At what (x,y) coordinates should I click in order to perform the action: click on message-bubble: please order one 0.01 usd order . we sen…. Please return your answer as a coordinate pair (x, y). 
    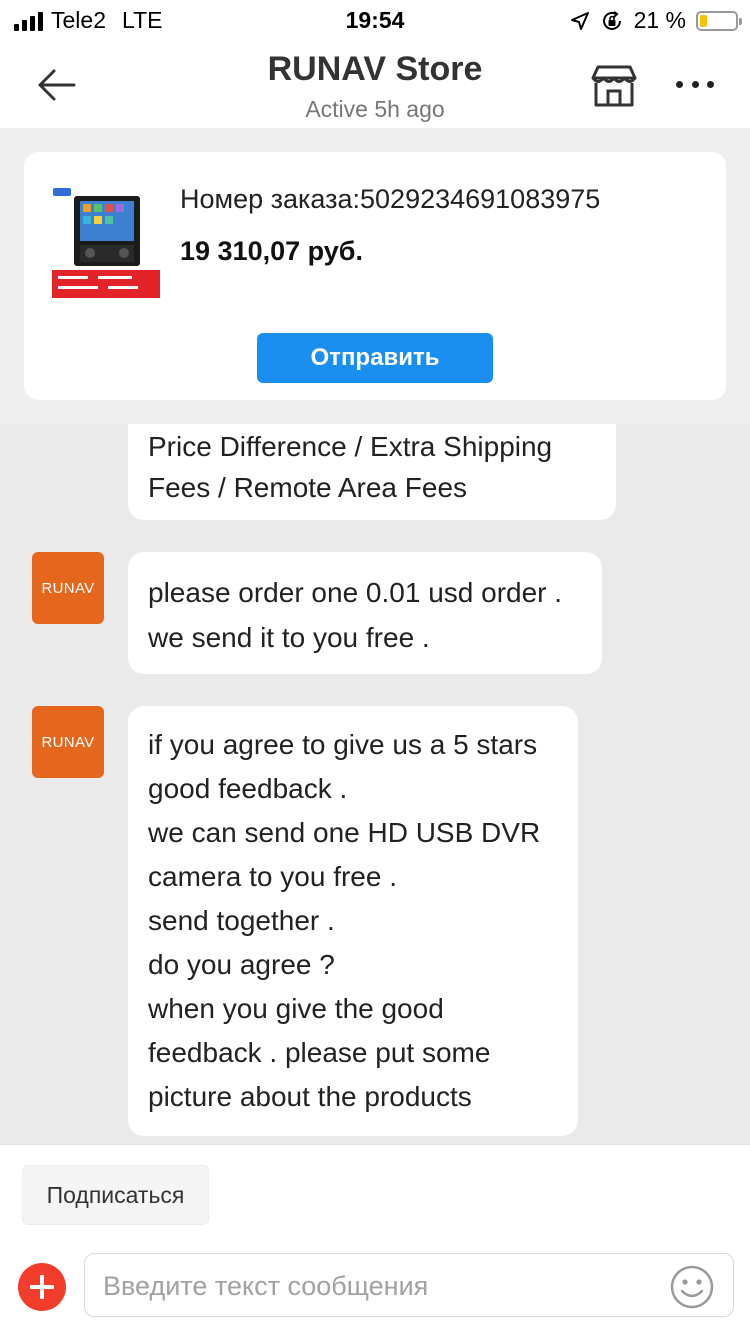
    Looking at the image, I should click on (365, 613).